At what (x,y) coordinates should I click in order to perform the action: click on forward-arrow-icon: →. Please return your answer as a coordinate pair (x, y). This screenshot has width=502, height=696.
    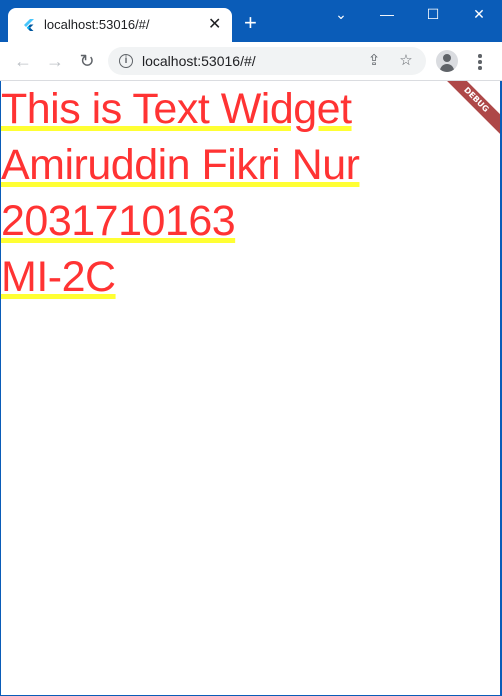
    Looking at the image, I should click on (55, 61).